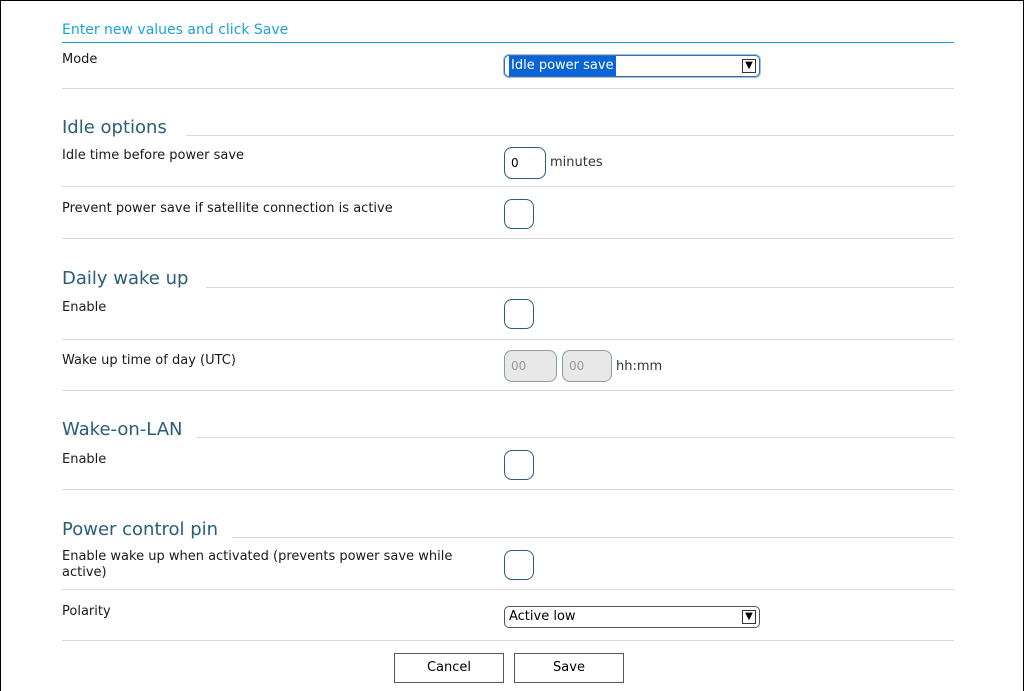  I want to click on enable-wake-checkbox, so click(519, 565).